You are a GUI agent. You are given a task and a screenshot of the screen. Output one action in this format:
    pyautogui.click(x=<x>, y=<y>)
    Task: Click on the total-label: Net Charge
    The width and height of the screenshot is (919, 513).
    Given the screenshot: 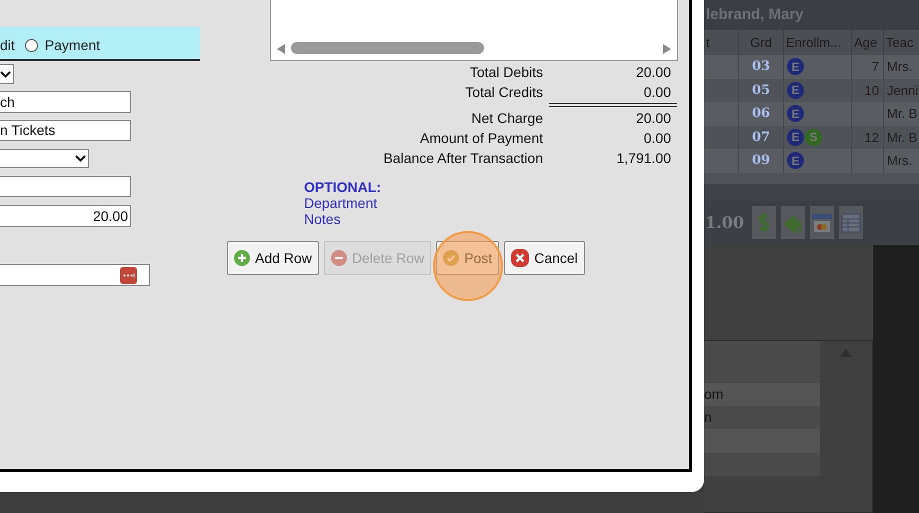 What is the action you would take?
    pyautogui.click(x=506, y=118)
    